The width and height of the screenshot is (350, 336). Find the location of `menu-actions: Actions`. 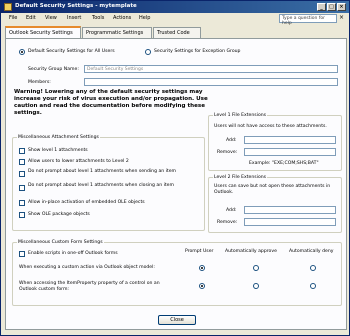

menu-actions: Actions is located at coordinates (122, 18).